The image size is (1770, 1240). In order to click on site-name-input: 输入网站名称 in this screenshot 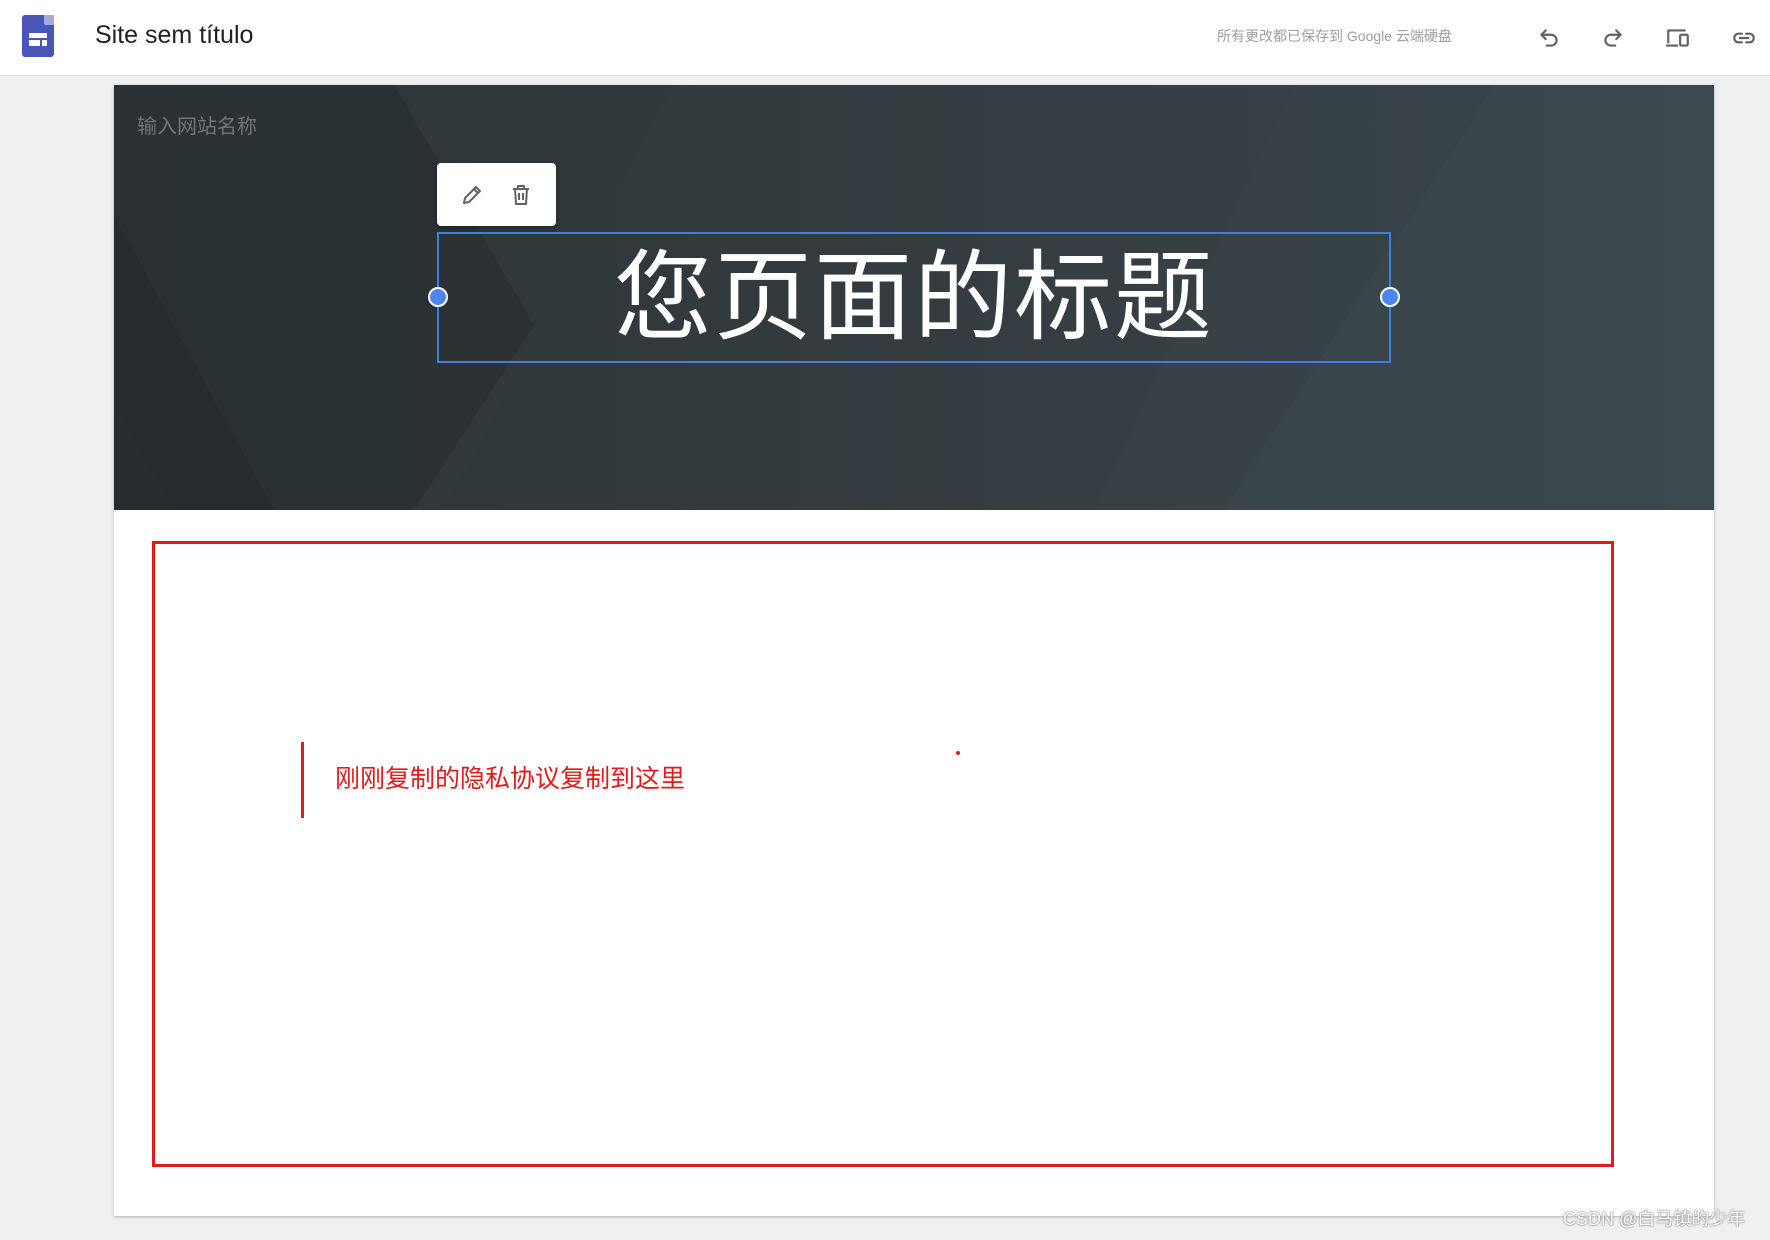, I will do `click(197, 126)`.